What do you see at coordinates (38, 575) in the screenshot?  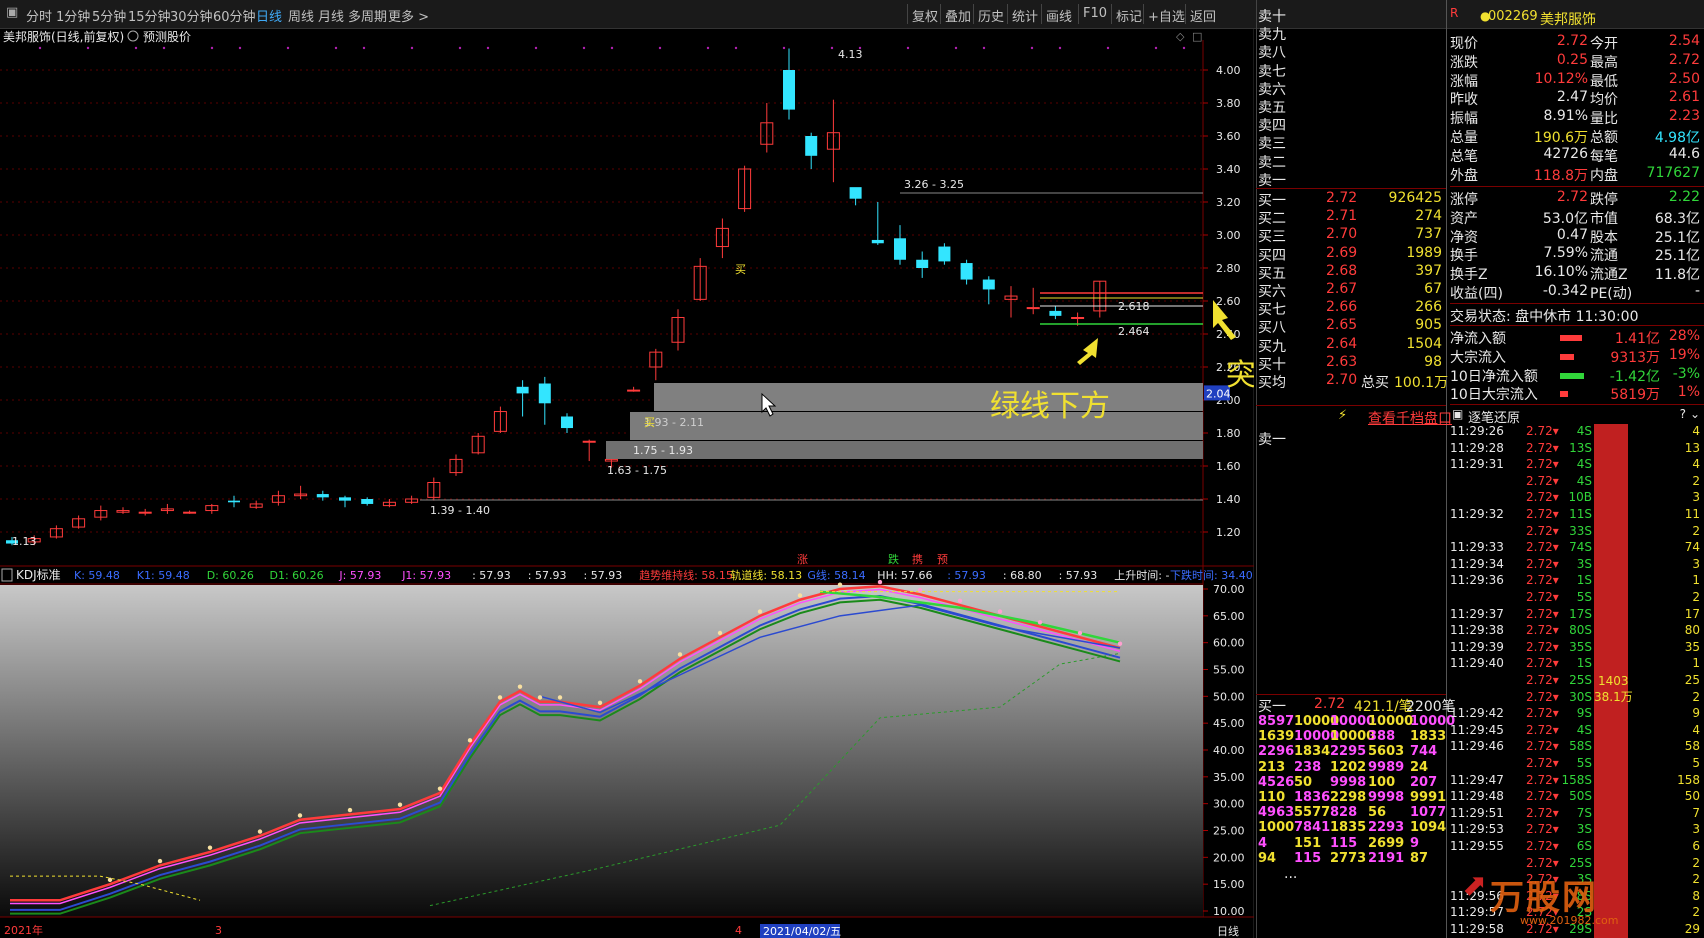 I see `kdj-title: KDJ标准` at bounding box center [38, 575].